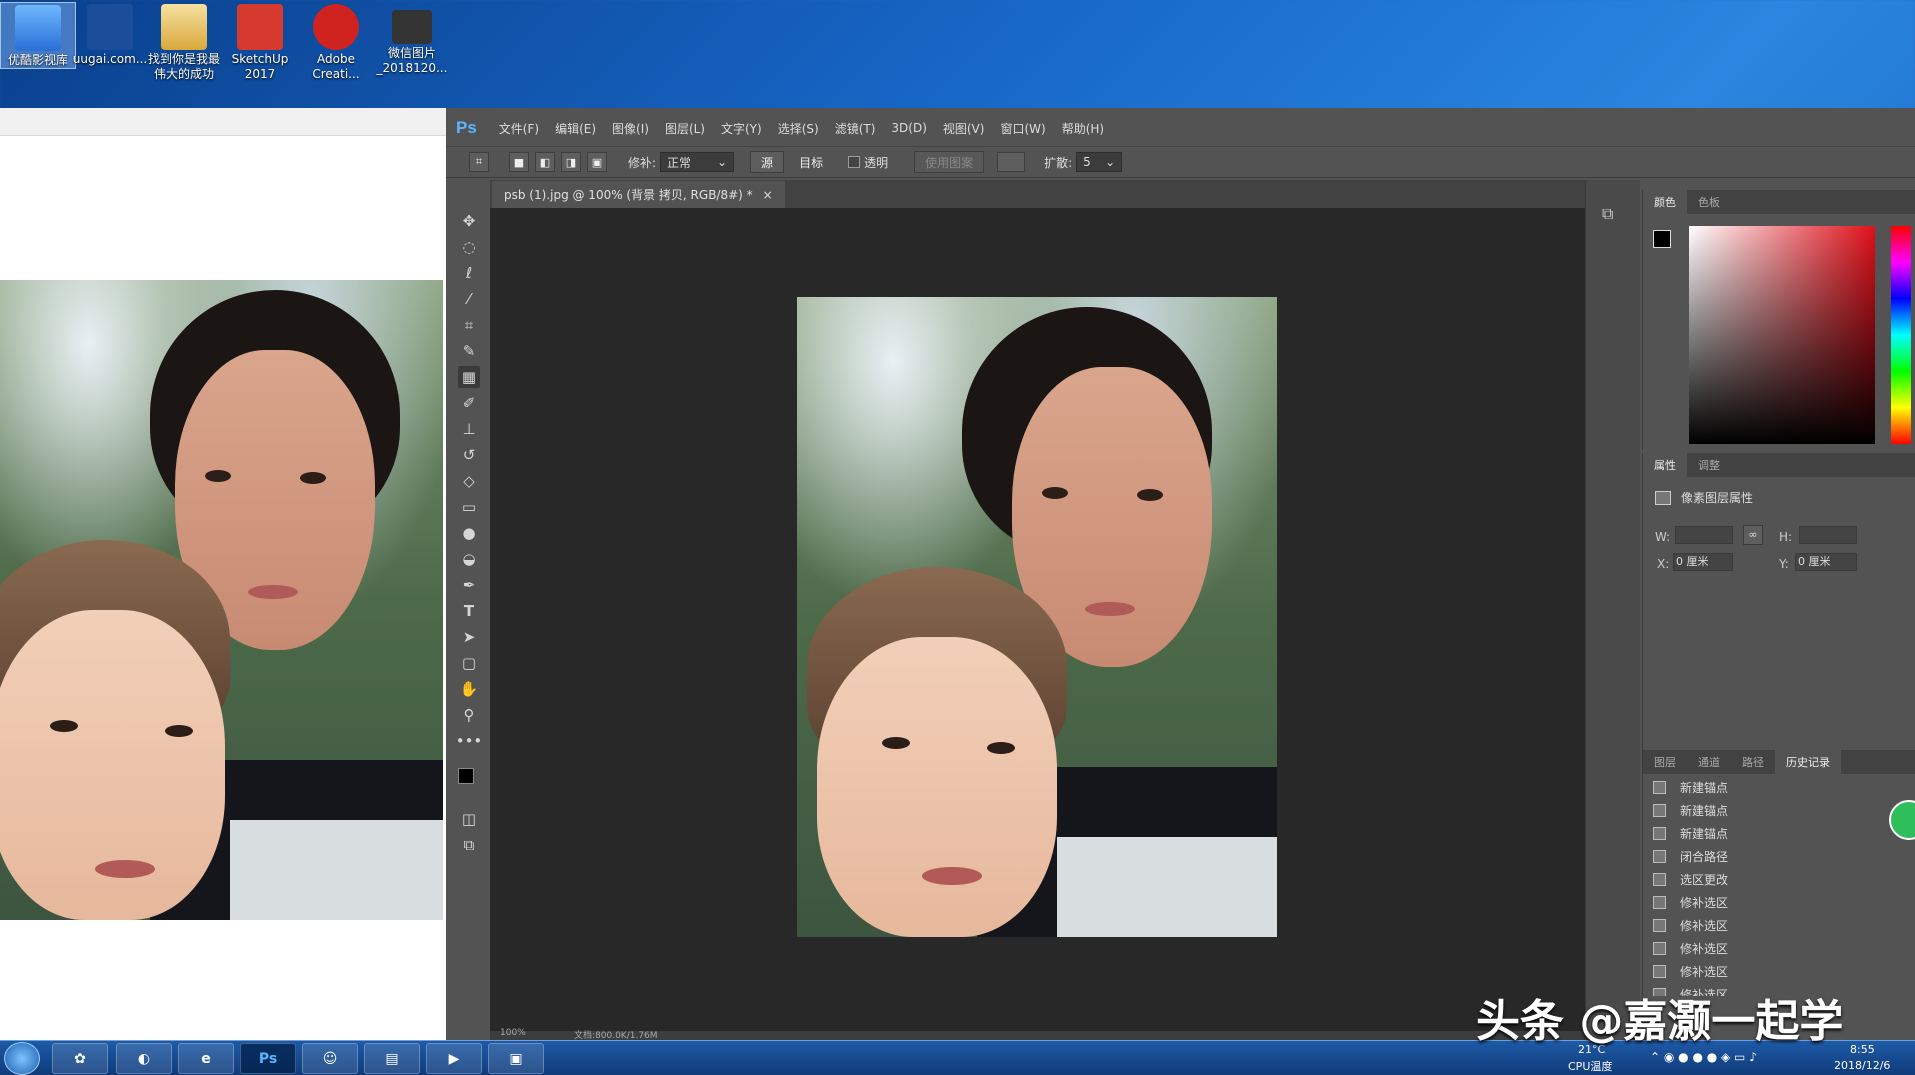 The image size is (1915, 1075). Describe the element at coordinates (1703, 1057) in the screenshot. I see `tray-icons: ⌃ ◉ ● ● ● ◈ ▭ ♪` at that location.